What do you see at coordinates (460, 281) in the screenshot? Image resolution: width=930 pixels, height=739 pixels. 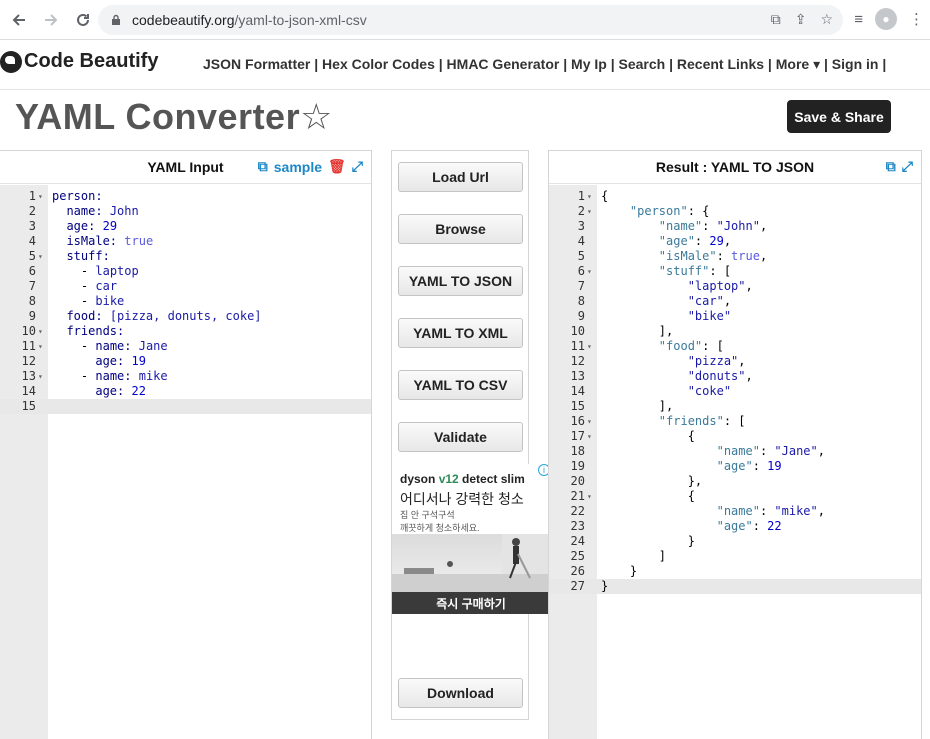 I see `yaml-to-json-button: YAML TO JSON` at bounding box center [460, 281].